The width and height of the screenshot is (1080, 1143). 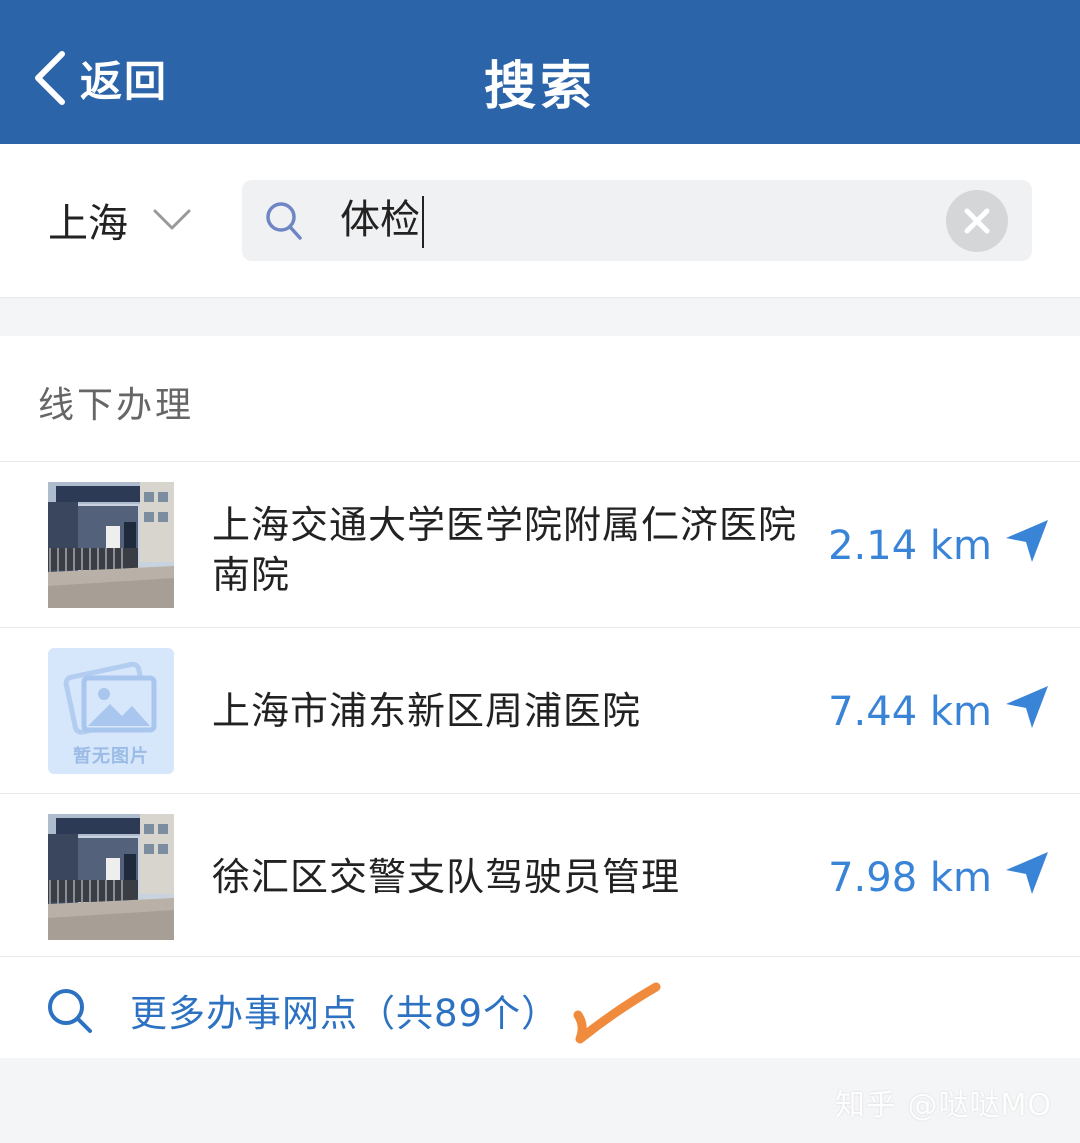 I want to click on result-item: 暂无图片 上海市浦东新区周浦医院 7.44 km, so click(x=540, y=710).